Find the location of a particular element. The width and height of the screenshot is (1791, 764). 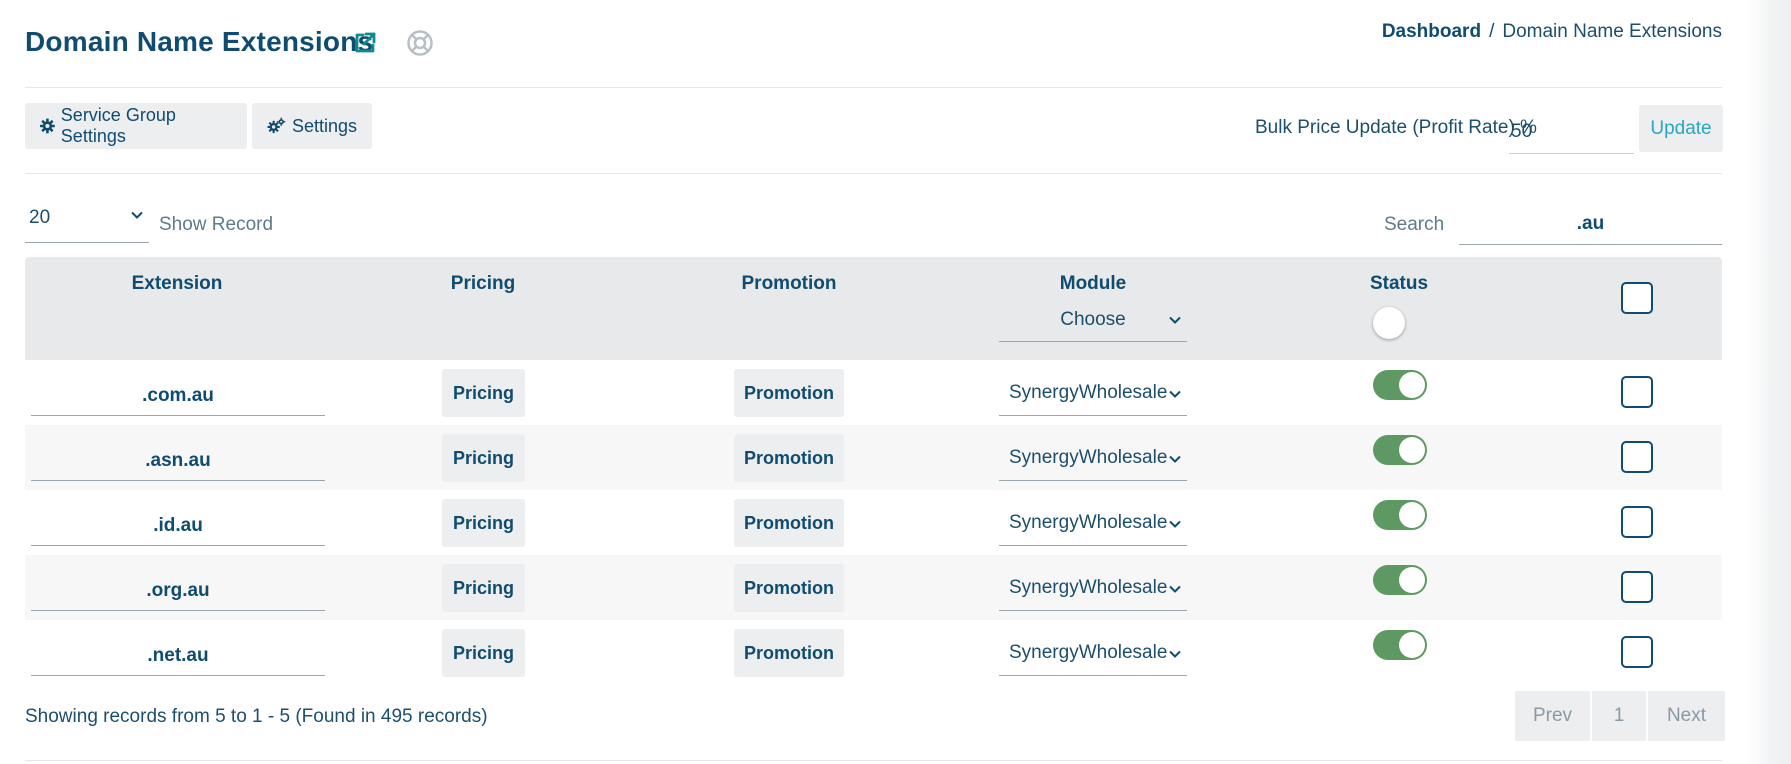

column-header-extension: Extension is located at coordinates (177, 283).